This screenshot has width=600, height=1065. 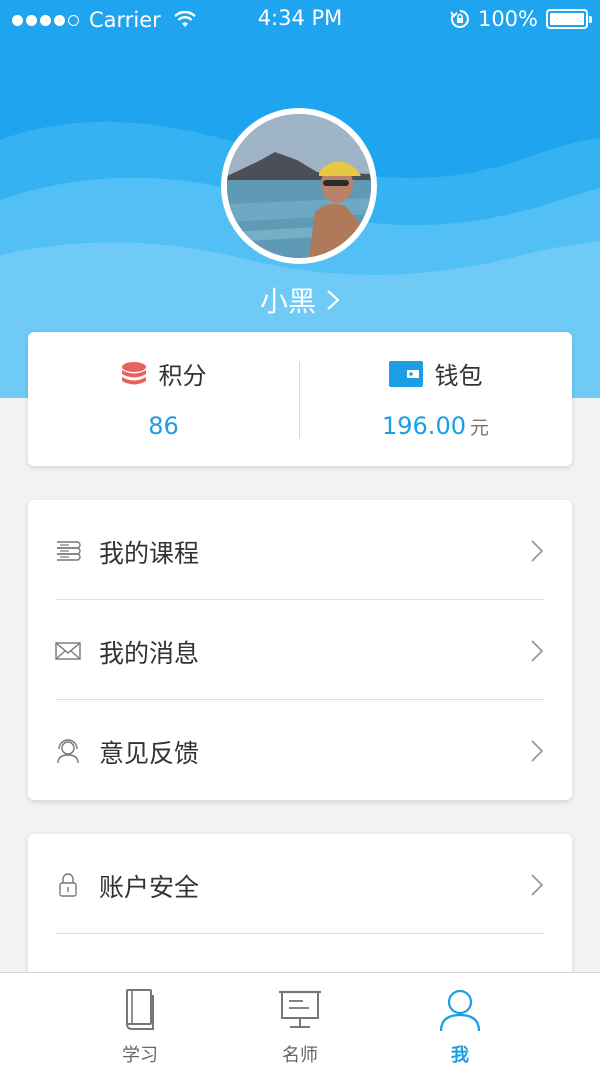 I want to click on stats-card: 积分 86 钱包 196.00 元, so click(x=300, y=399).